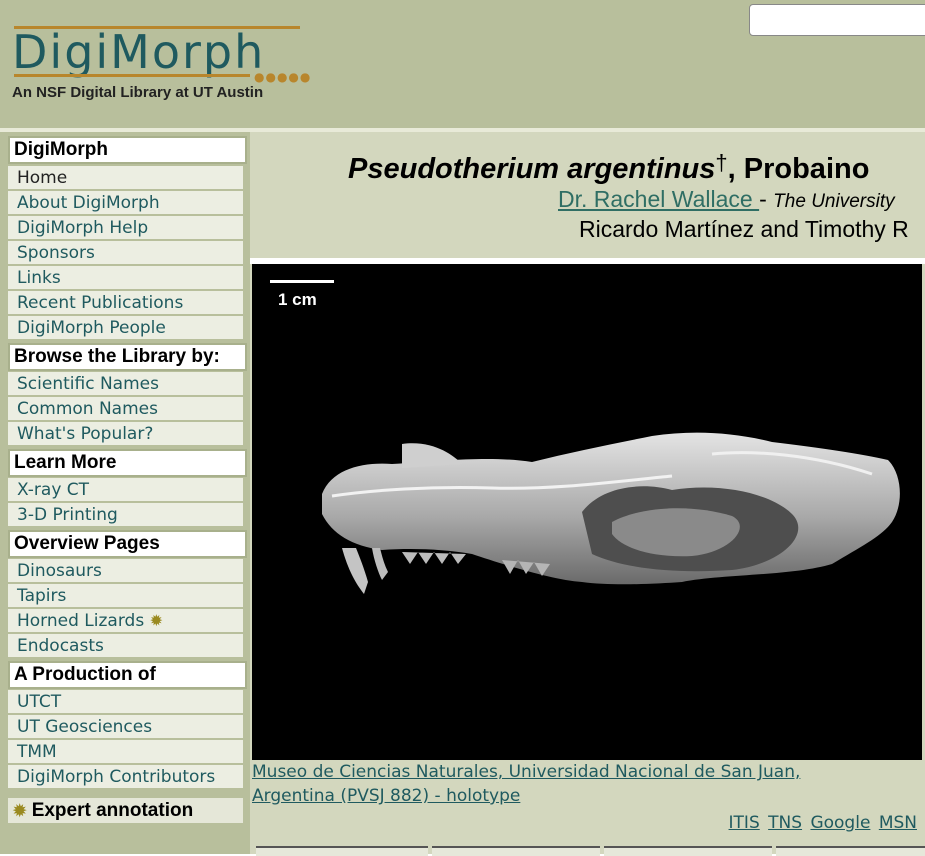 This screenshot has height=856, width=925. I want to click on sidebar-item-links: Links, so click(125, 278).